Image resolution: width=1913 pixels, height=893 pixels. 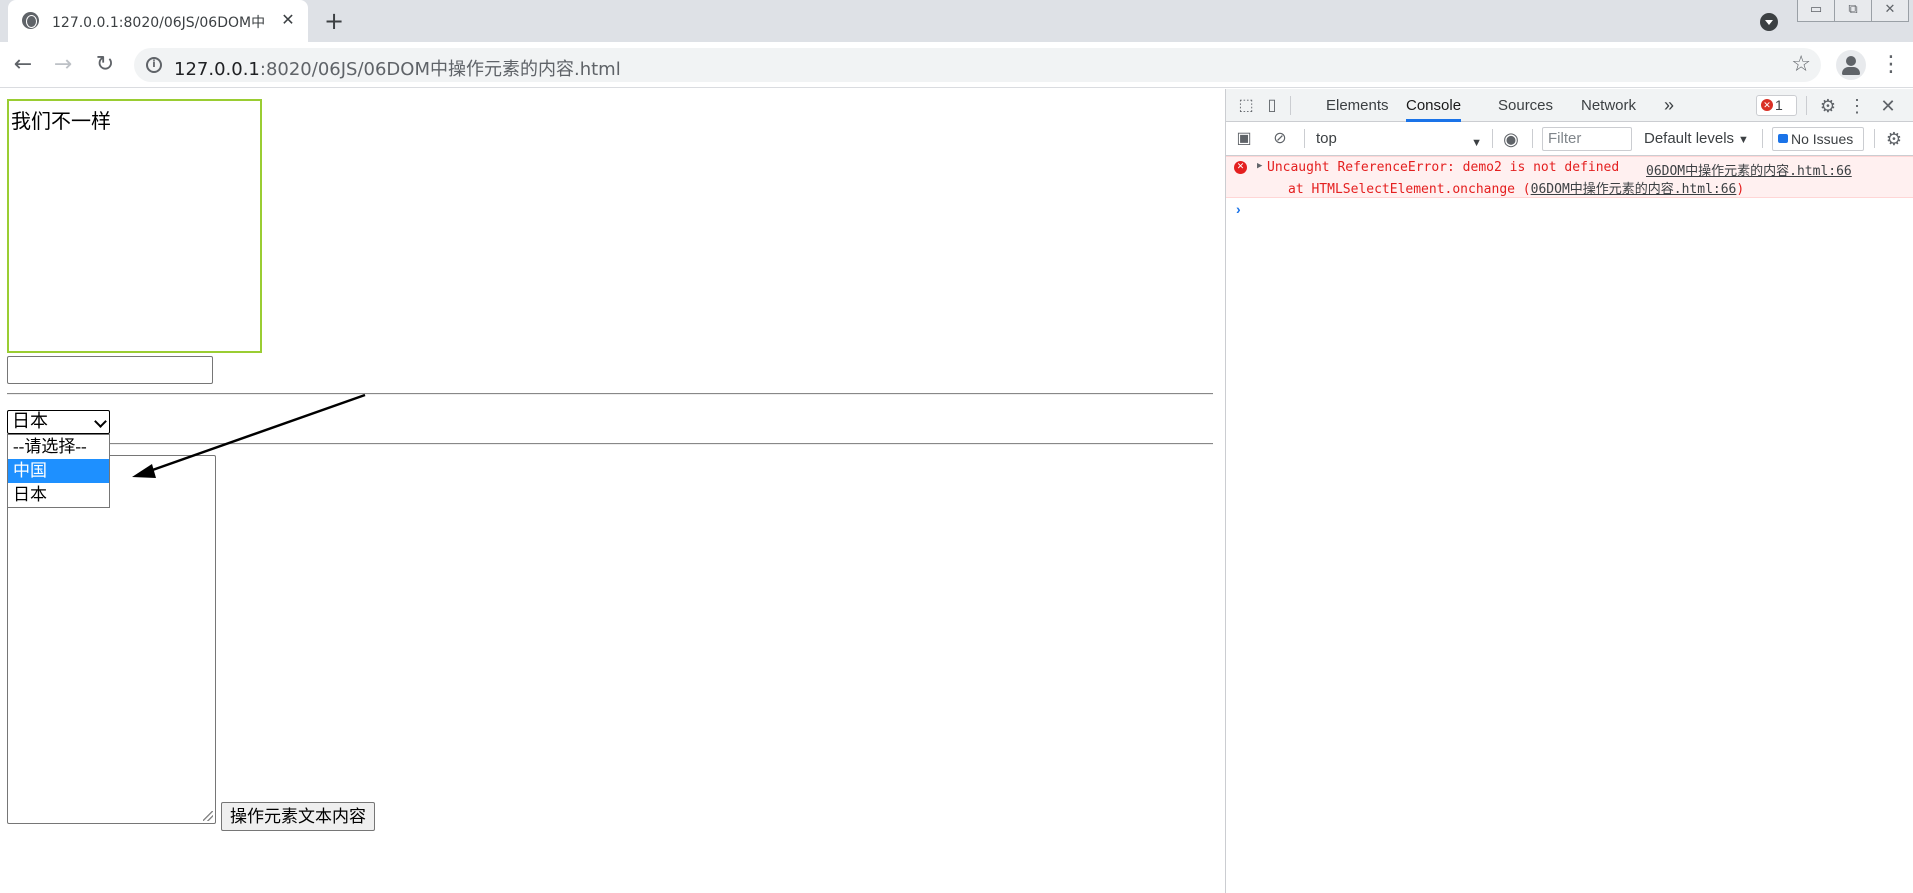 What do you see at coordinates (30, 20) in the screenshot?
I see `globe-icon` at bounding box center [30, 20].